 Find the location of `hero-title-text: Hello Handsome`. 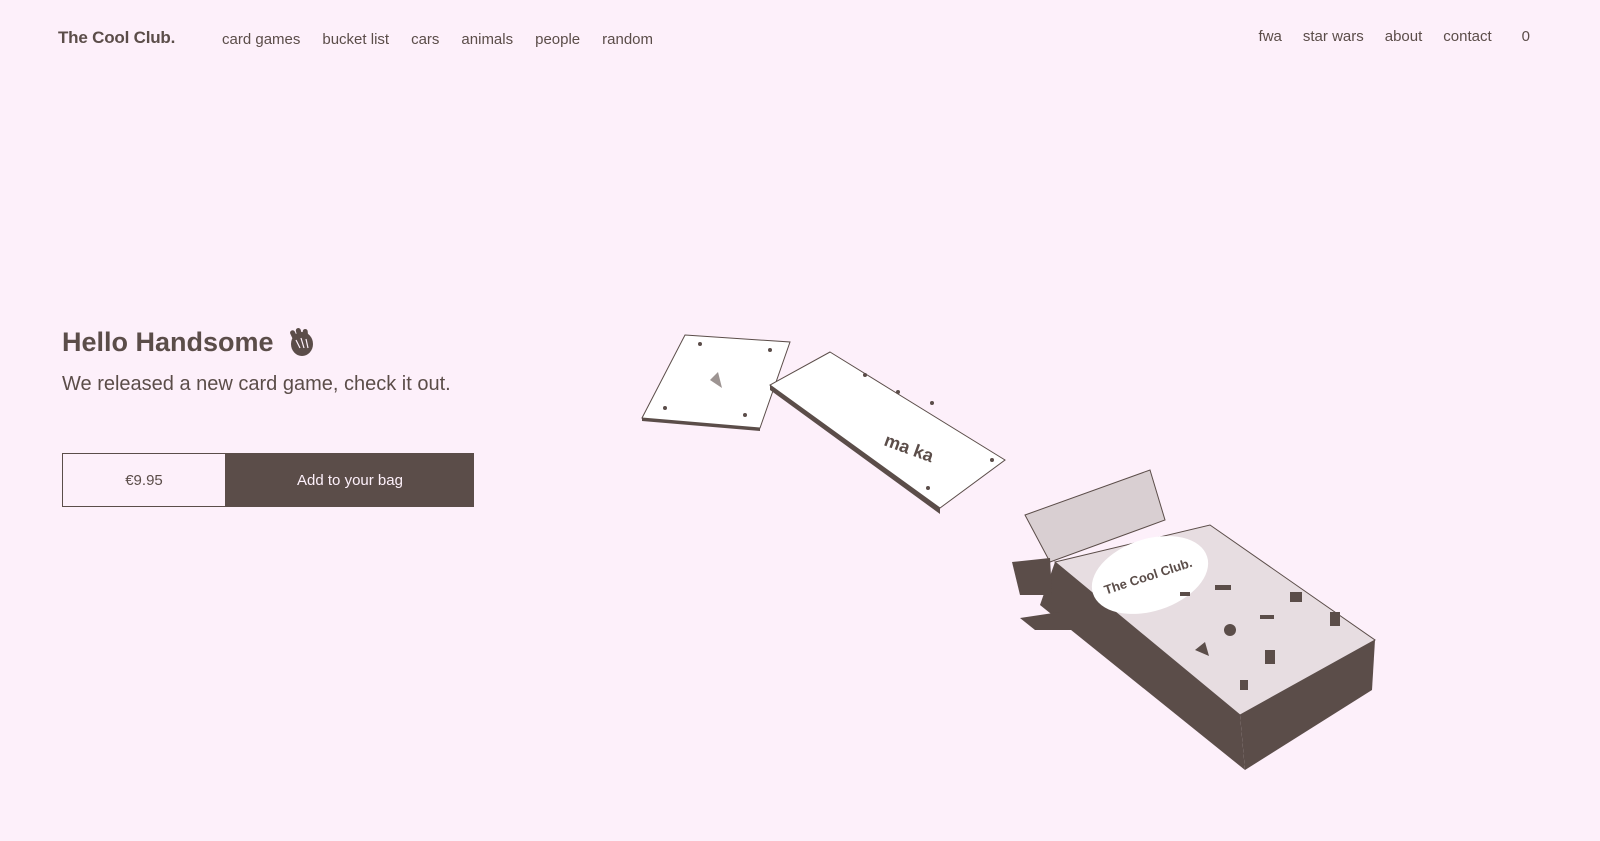

hero-title-text: Hello Handsome is located at coordinates (168, 341).